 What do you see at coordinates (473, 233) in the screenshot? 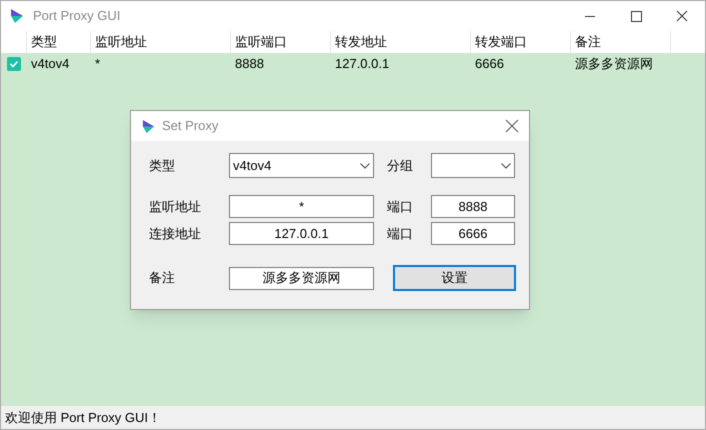
I see `input-field: 6666` at bounding box center [473, 233].